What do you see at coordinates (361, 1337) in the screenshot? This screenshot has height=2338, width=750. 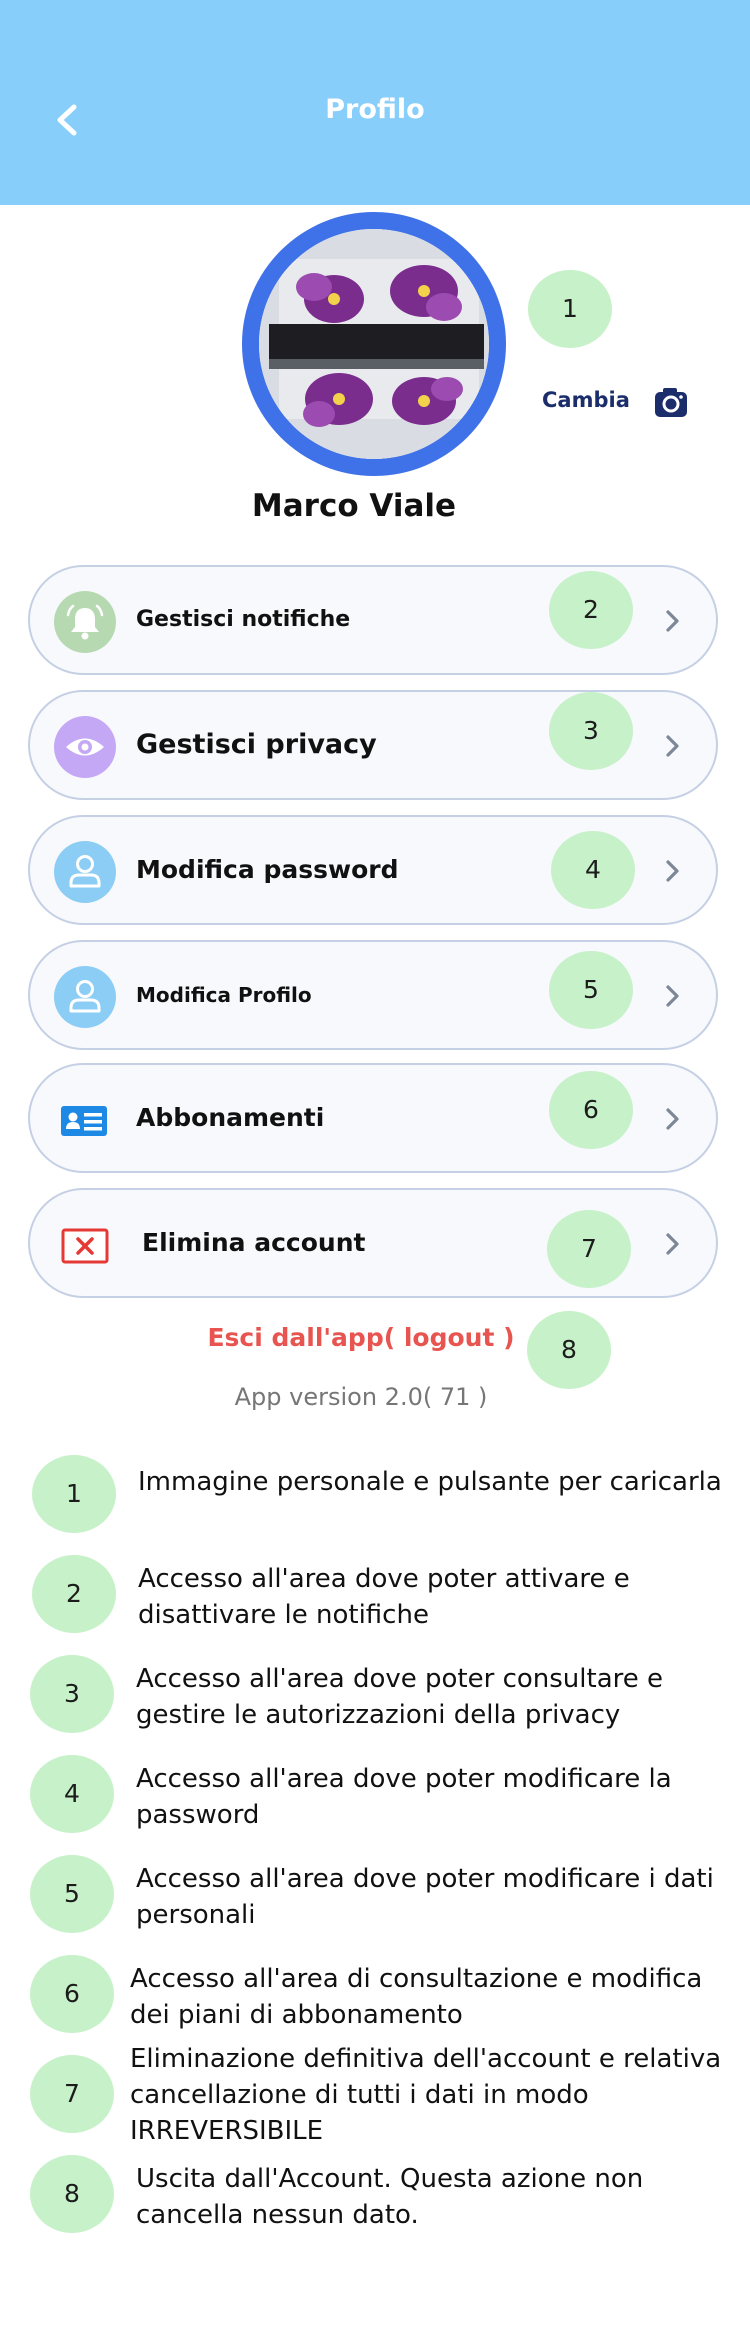 I see `logout-link: Esci dall'app( logout )` at bounding box center [361, 1337].